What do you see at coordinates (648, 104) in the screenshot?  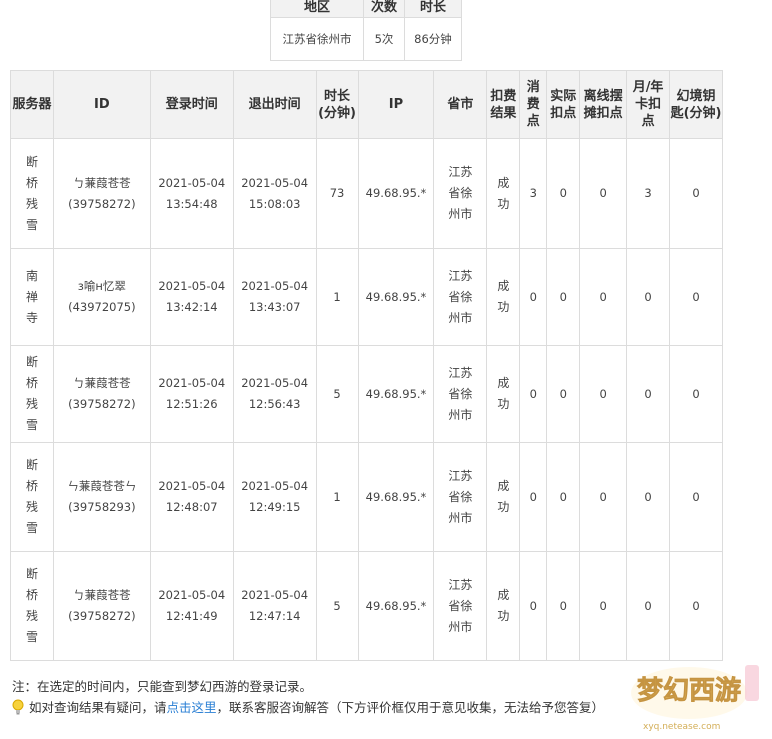 I see `header-card-points-line: 卡扣` at bounding box center [648, 104].